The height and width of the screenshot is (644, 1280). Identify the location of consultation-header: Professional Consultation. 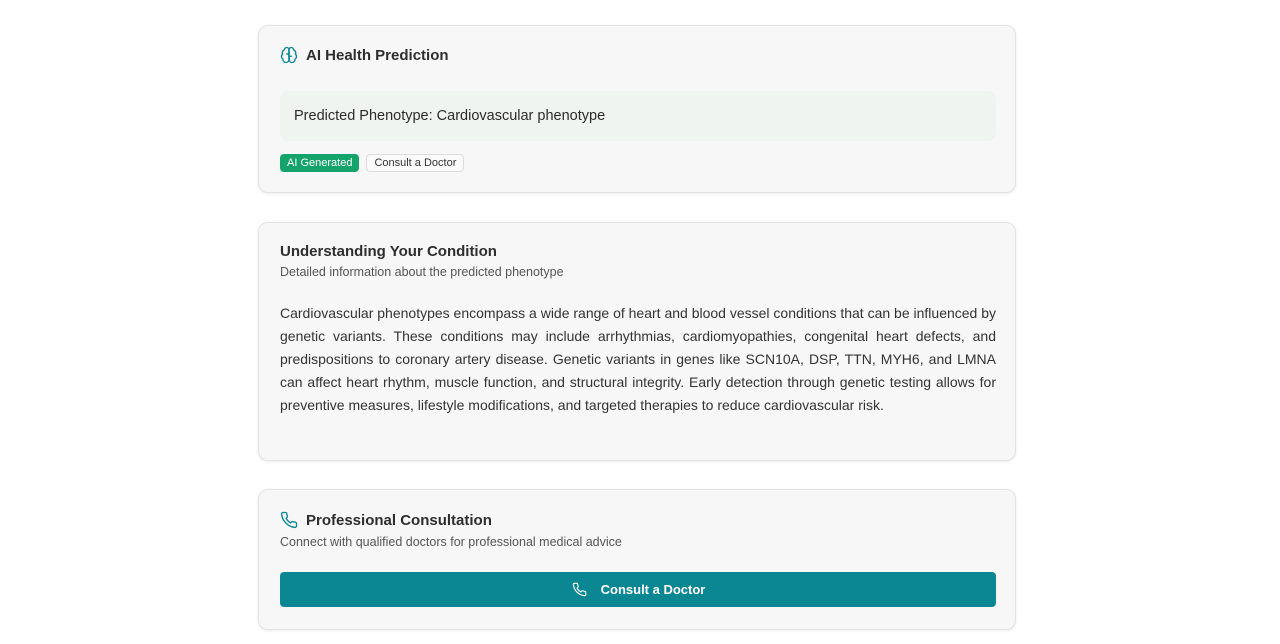
(386, 520).